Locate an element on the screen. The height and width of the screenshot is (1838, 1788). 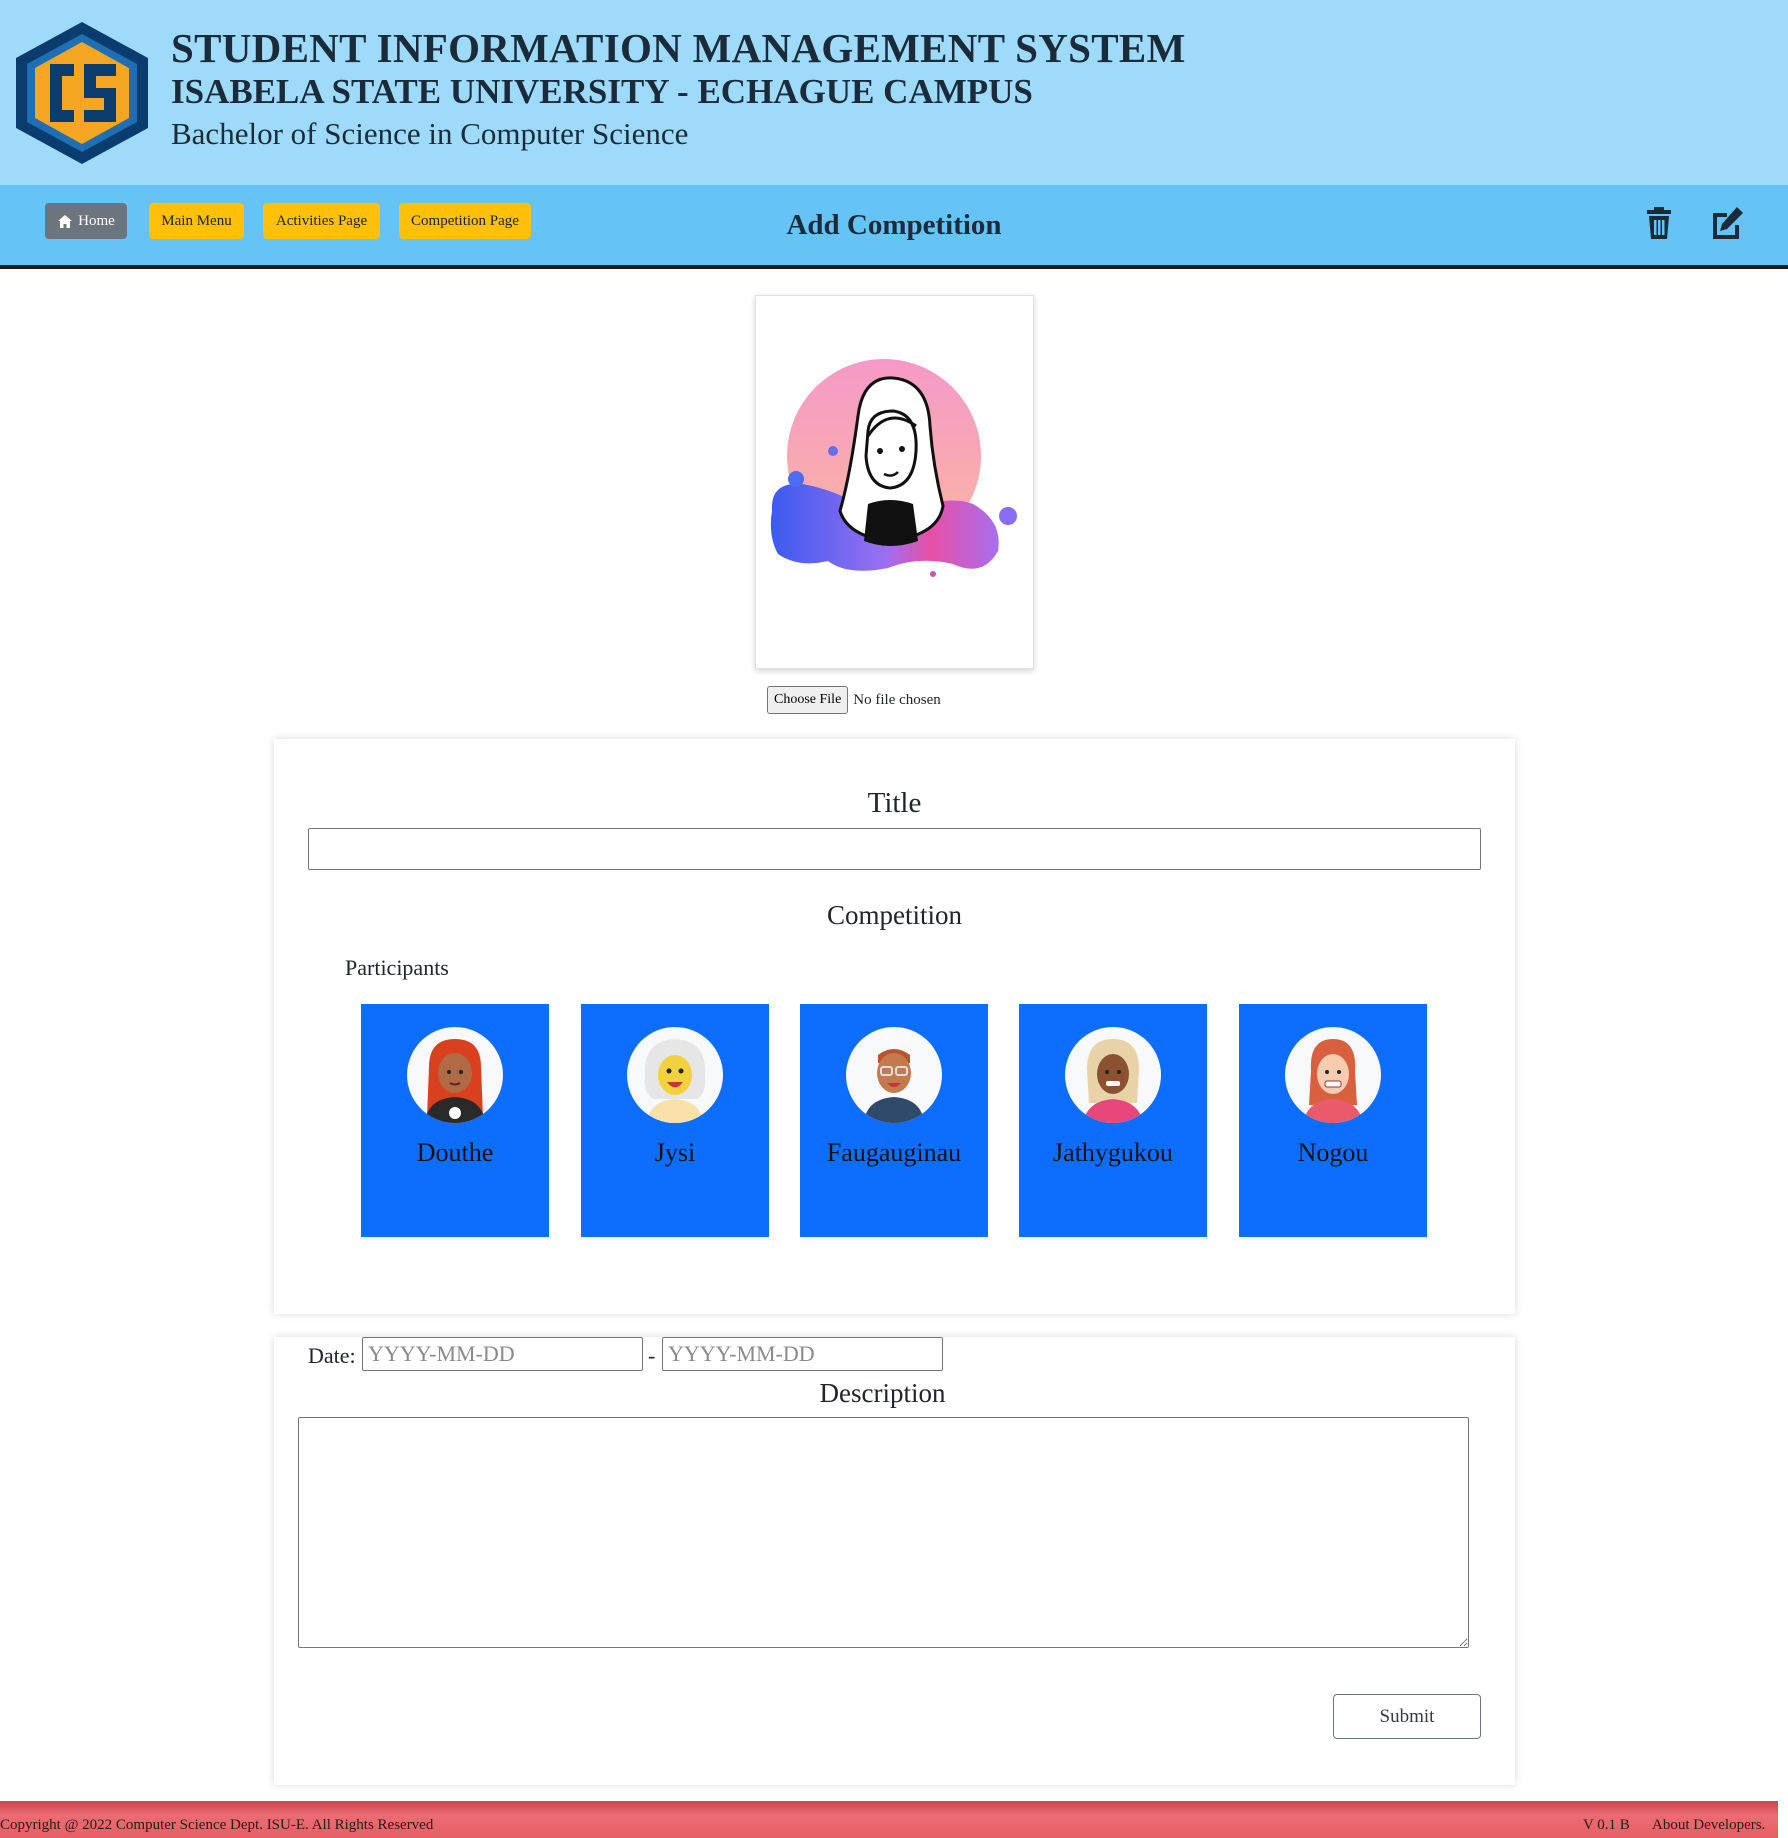
competition-label: Competition is located at coordinates (894, 915).